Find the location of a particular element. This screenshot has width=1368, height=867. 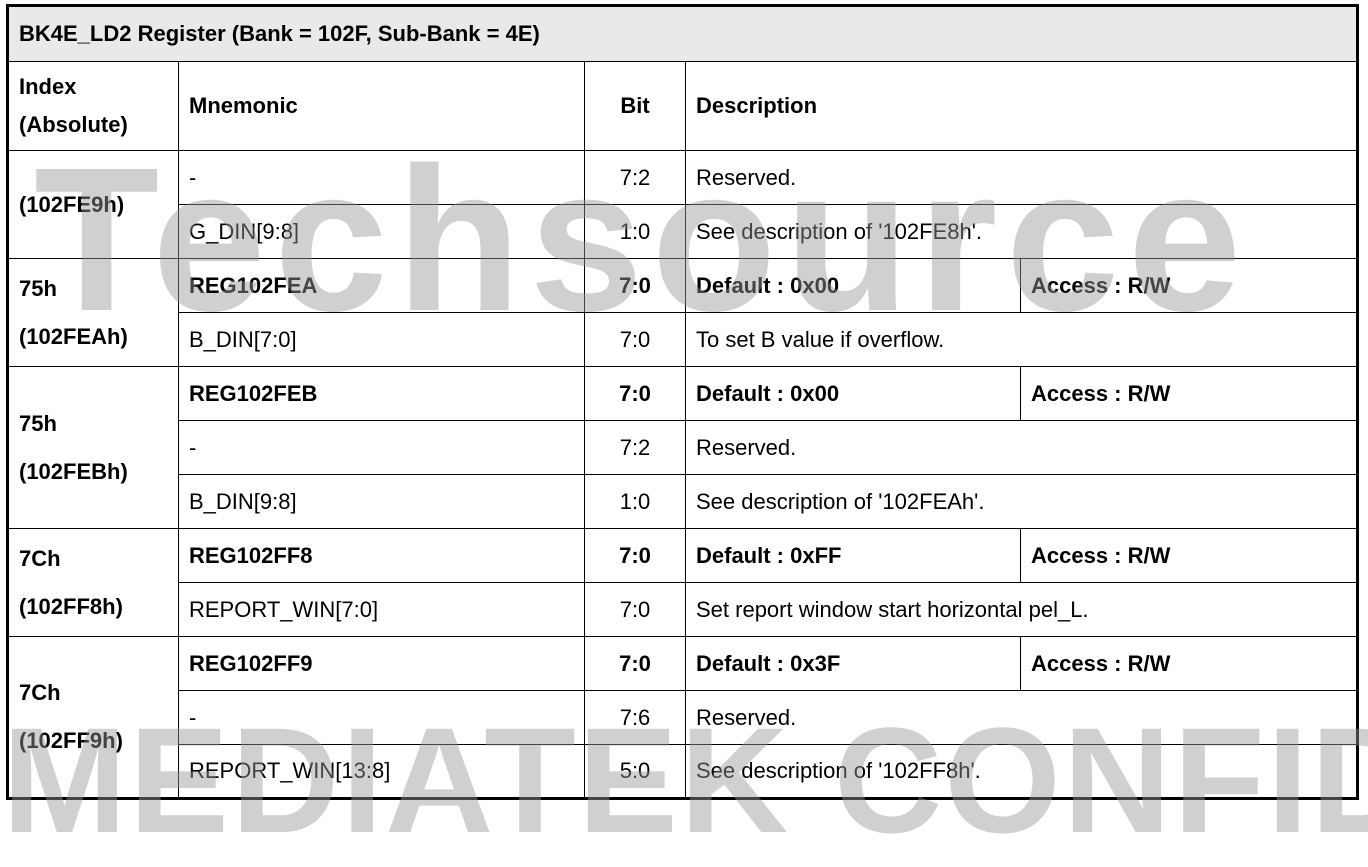

table-row: - 7:2 Reserved. is located at coordinates (683, 447).